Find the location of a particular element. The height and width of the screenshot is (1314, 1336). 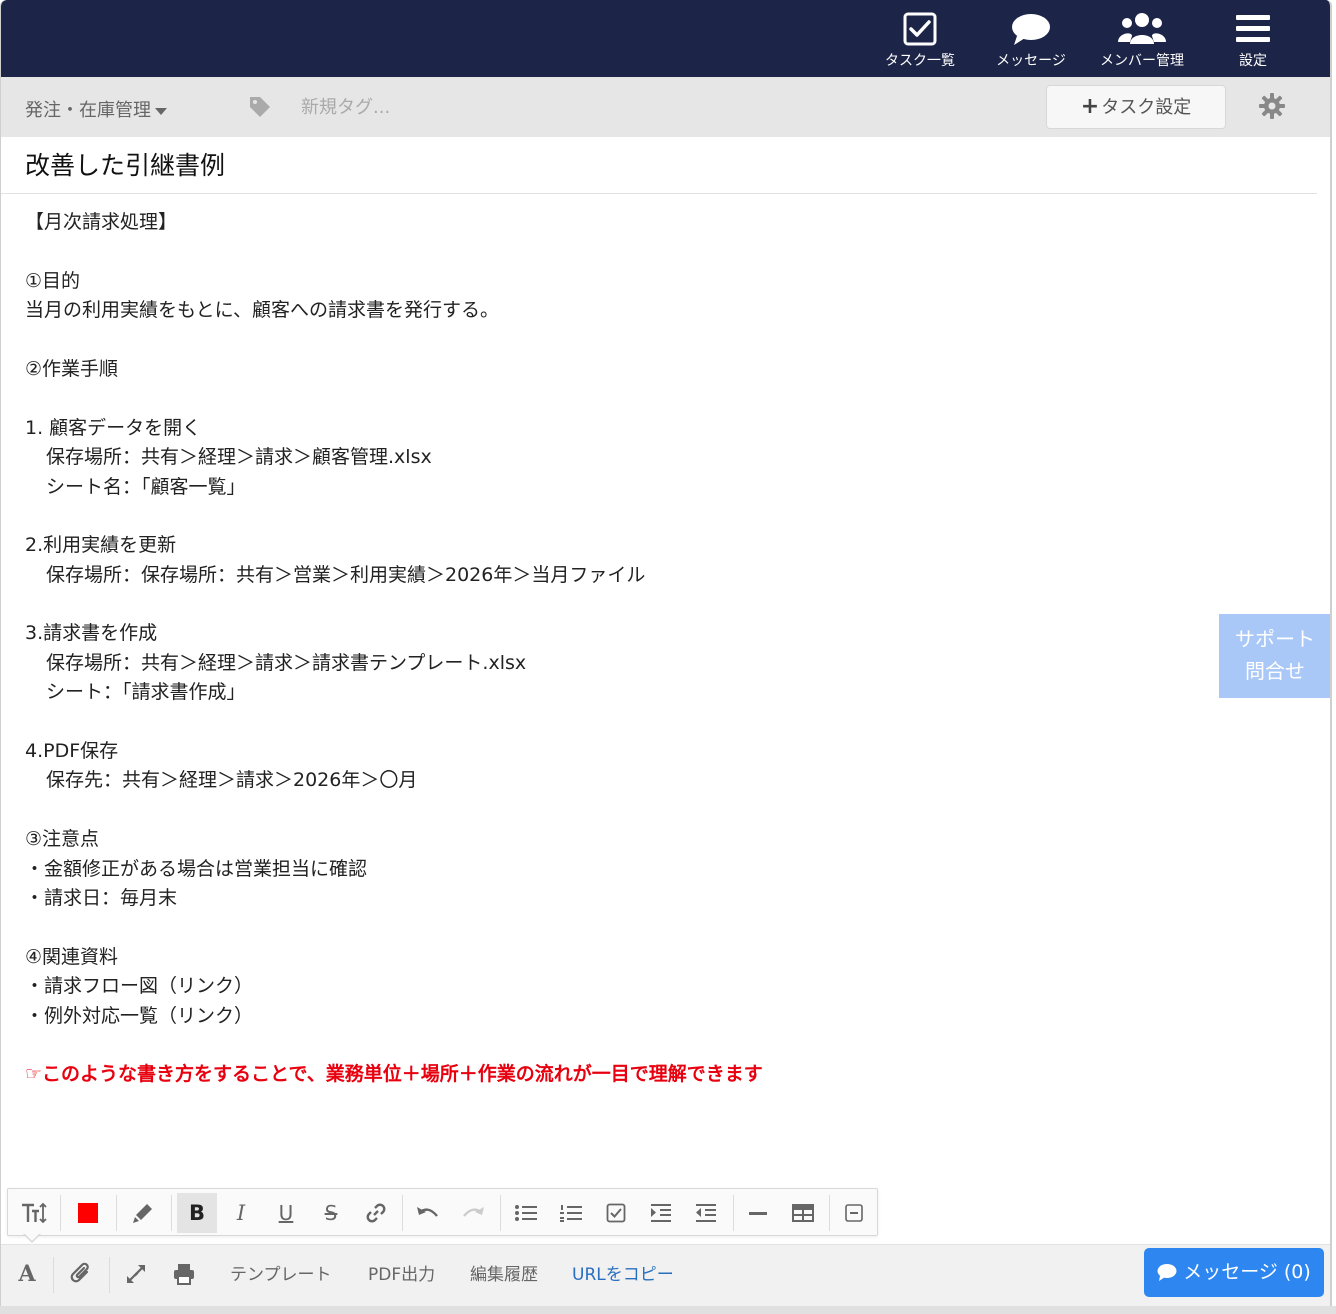

horizontal-rule-button is located at coordinates (758, 1213).